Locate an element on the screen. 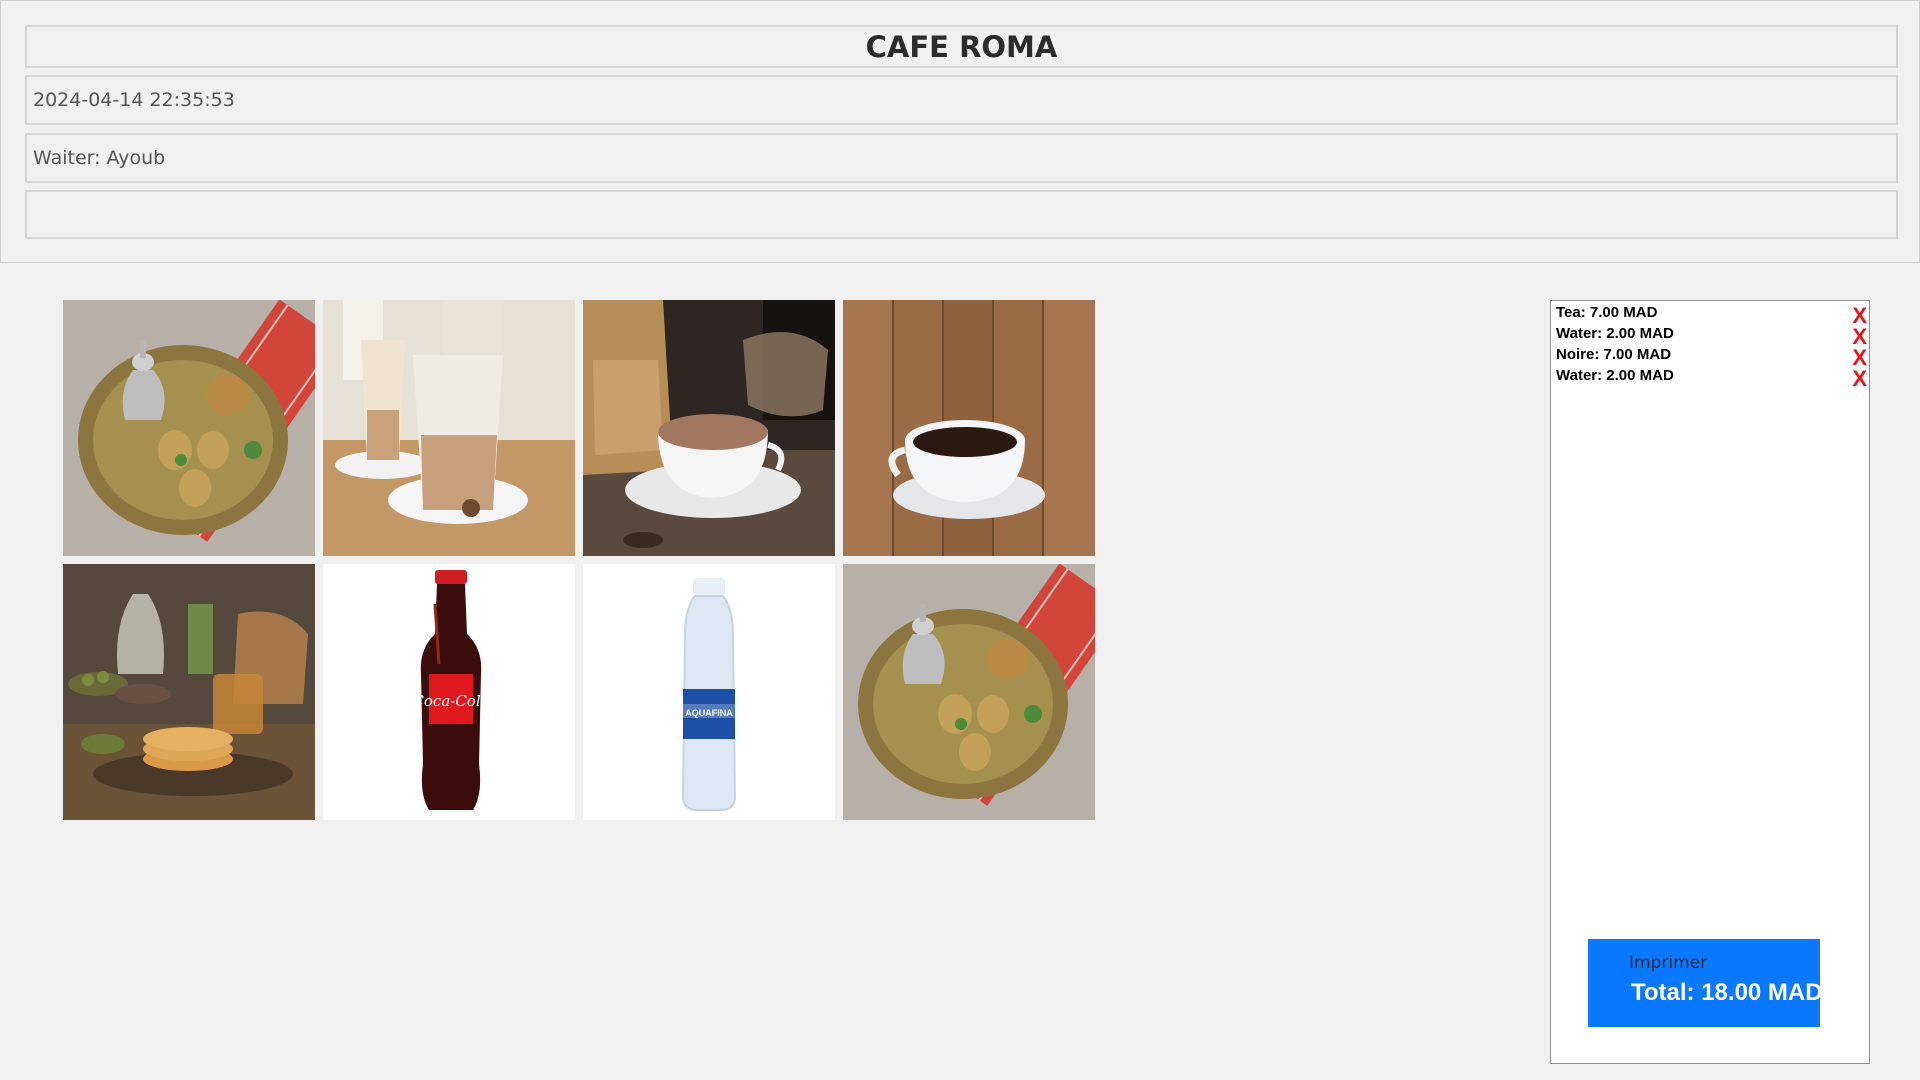 The image size is (1920, 1080). black-coffee-cup-image is located at coordinates (969, 428).